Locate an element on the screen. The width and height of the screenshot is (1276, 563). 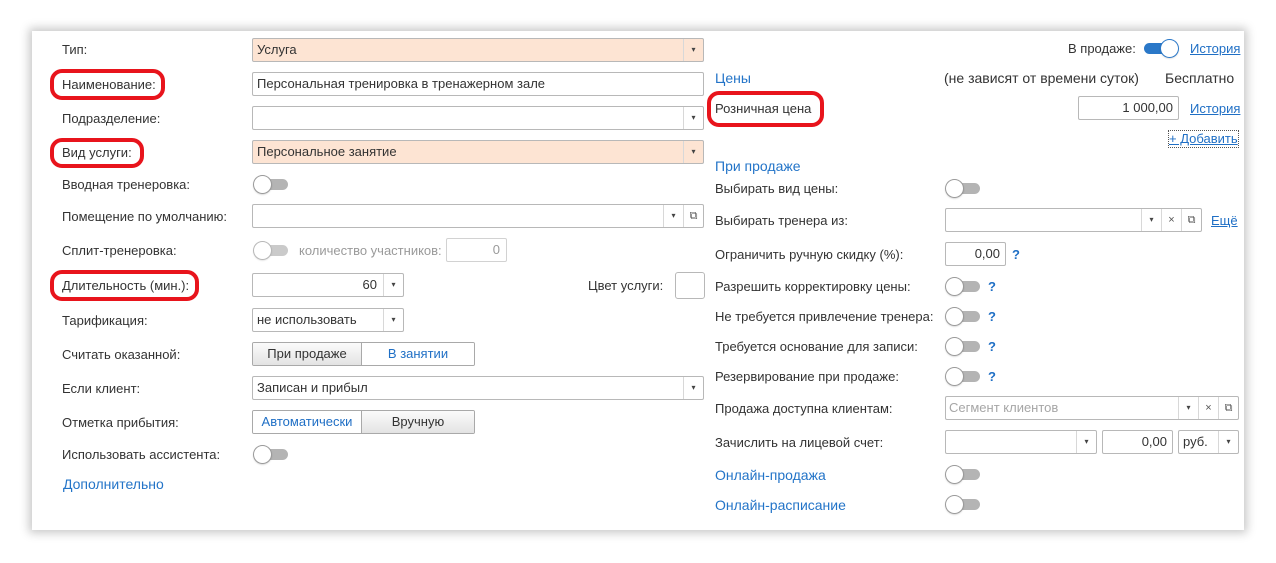
allow-price-adjust-toggle is located at coordinates (963, 286).